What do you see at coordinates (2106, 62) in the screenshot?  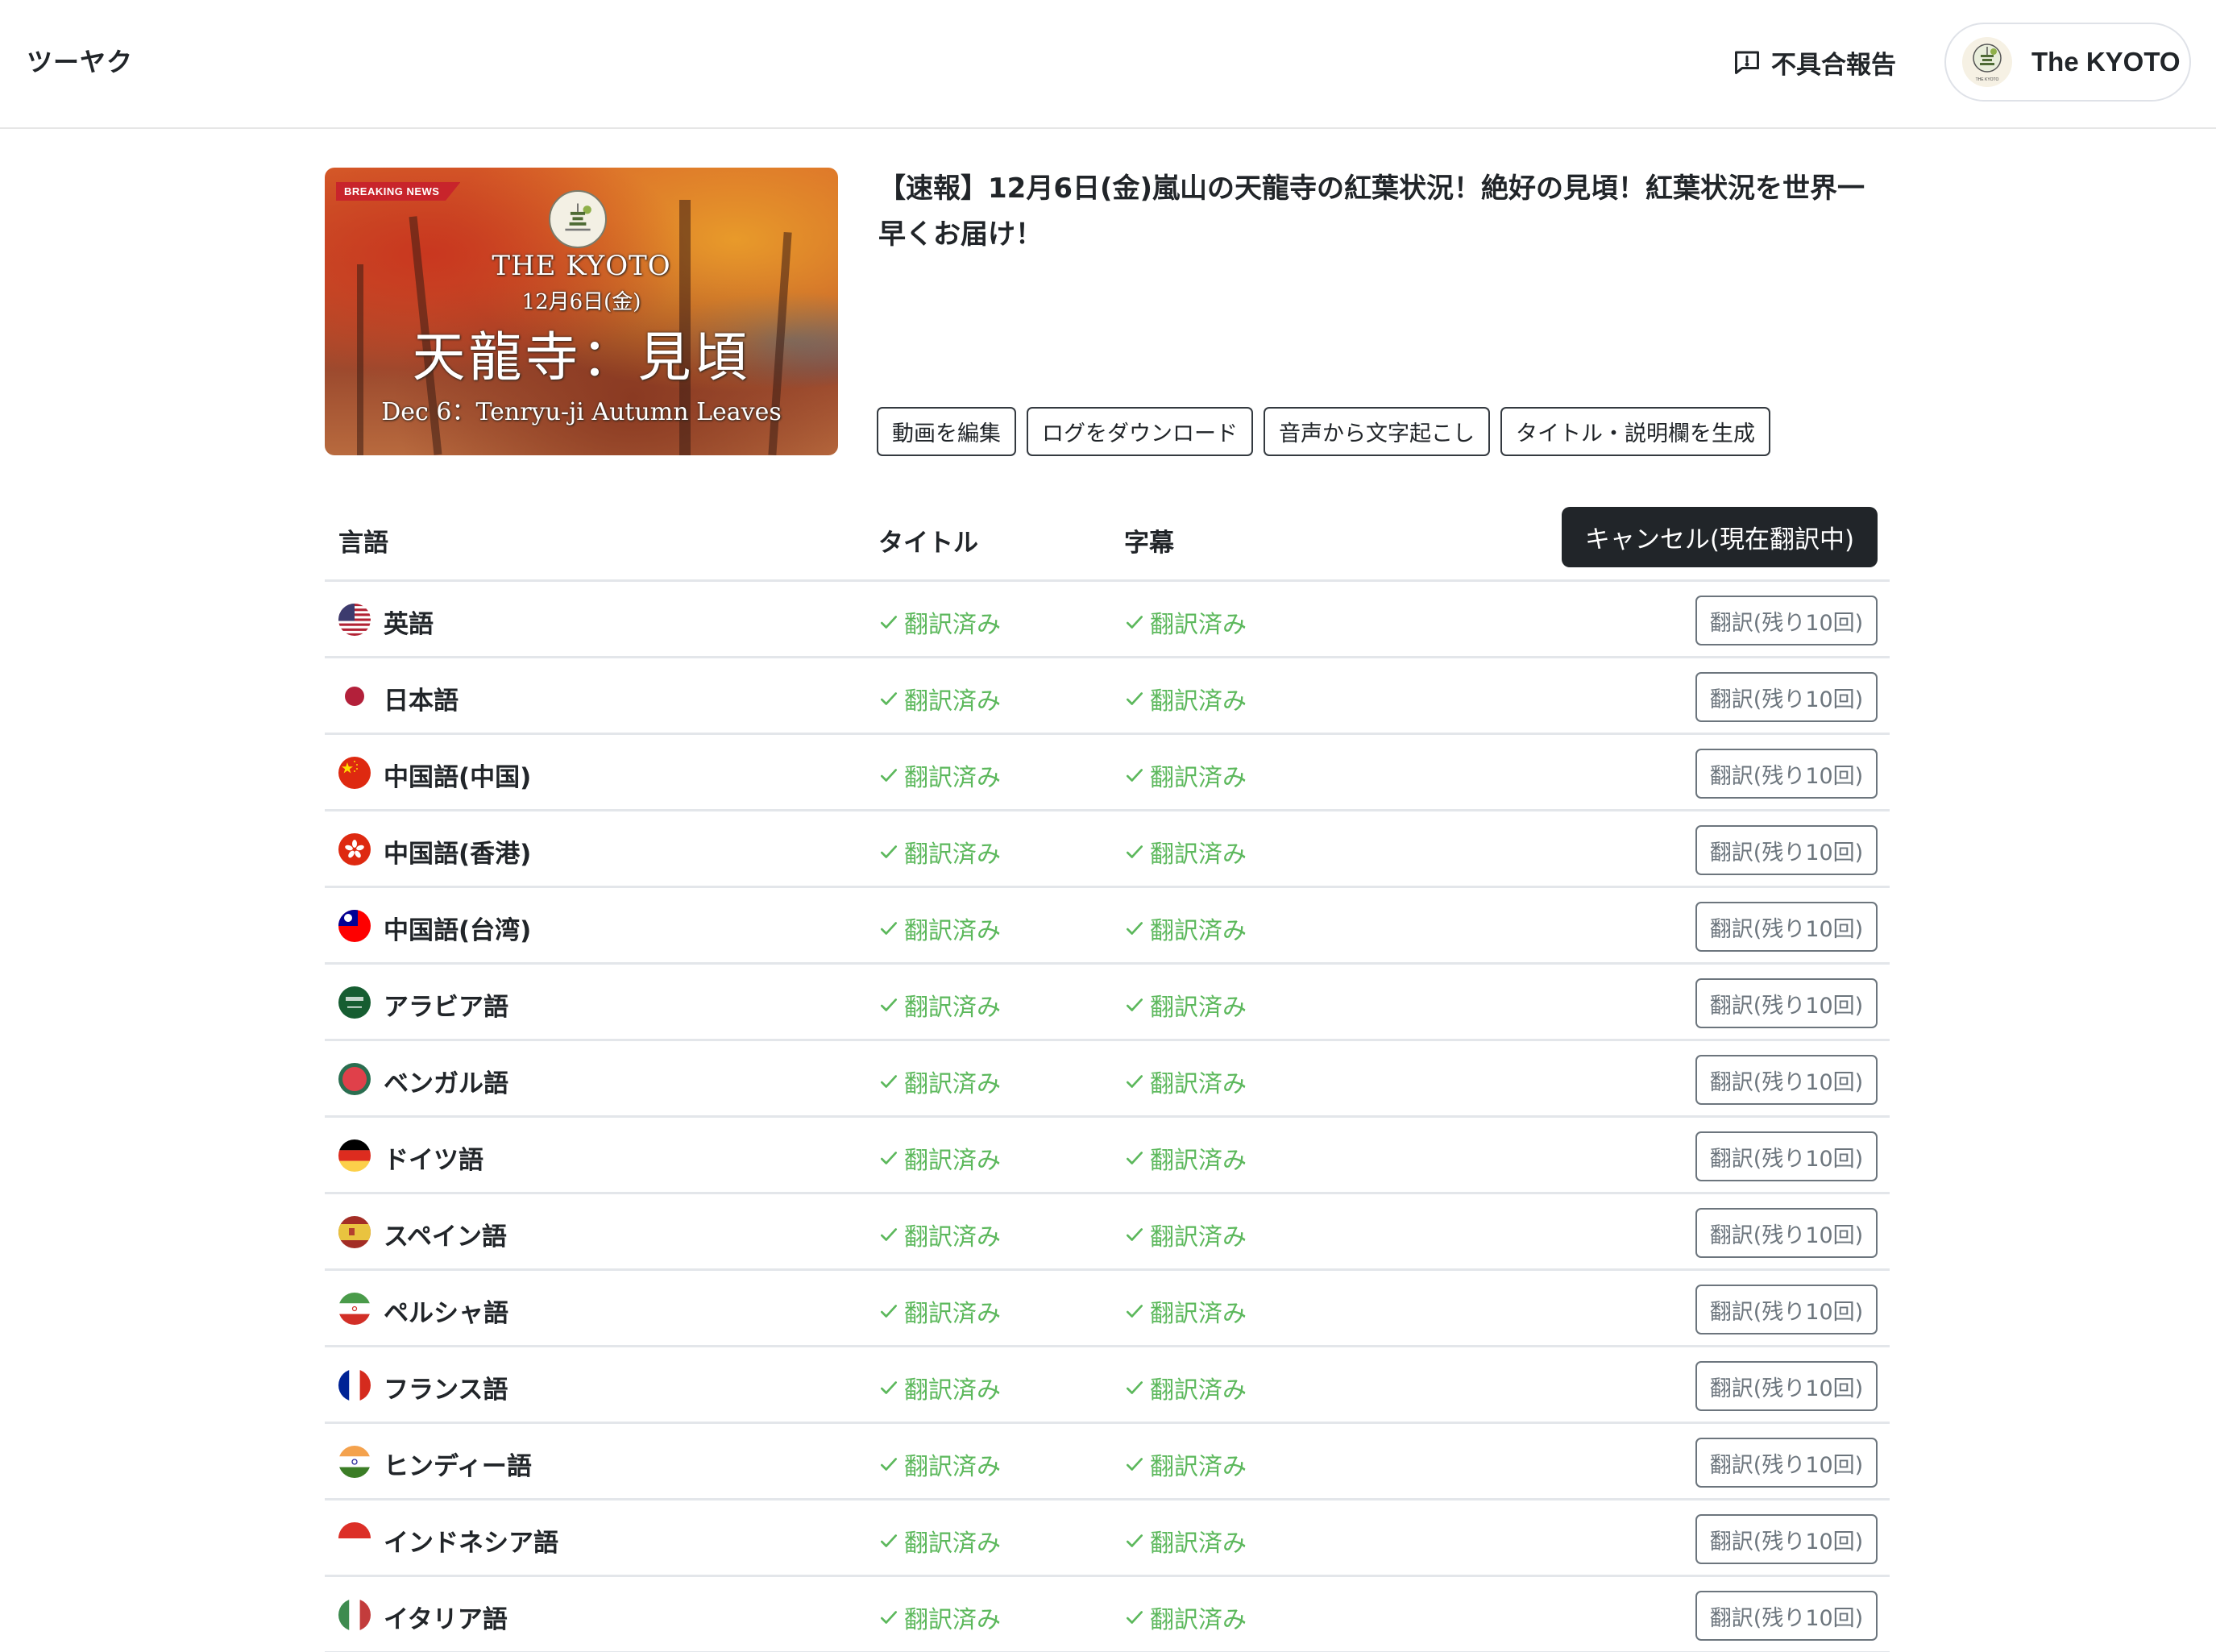 I see `account-name: The KYOTO` at bounding box center [2106, 62].